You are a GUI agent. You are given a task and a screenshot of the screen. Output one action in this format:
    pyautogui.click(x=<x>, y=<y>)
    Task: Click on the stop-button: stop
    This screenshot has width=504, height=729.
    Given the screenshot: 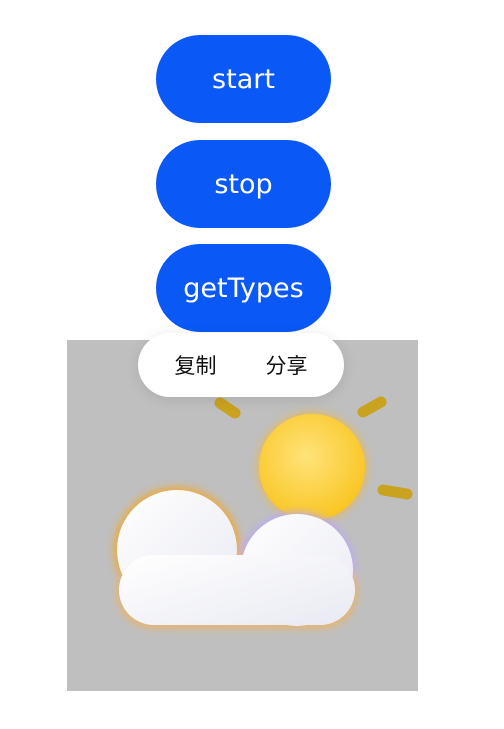 What is the action you would take?
    pyautogui.click(x=243, y=184)
    